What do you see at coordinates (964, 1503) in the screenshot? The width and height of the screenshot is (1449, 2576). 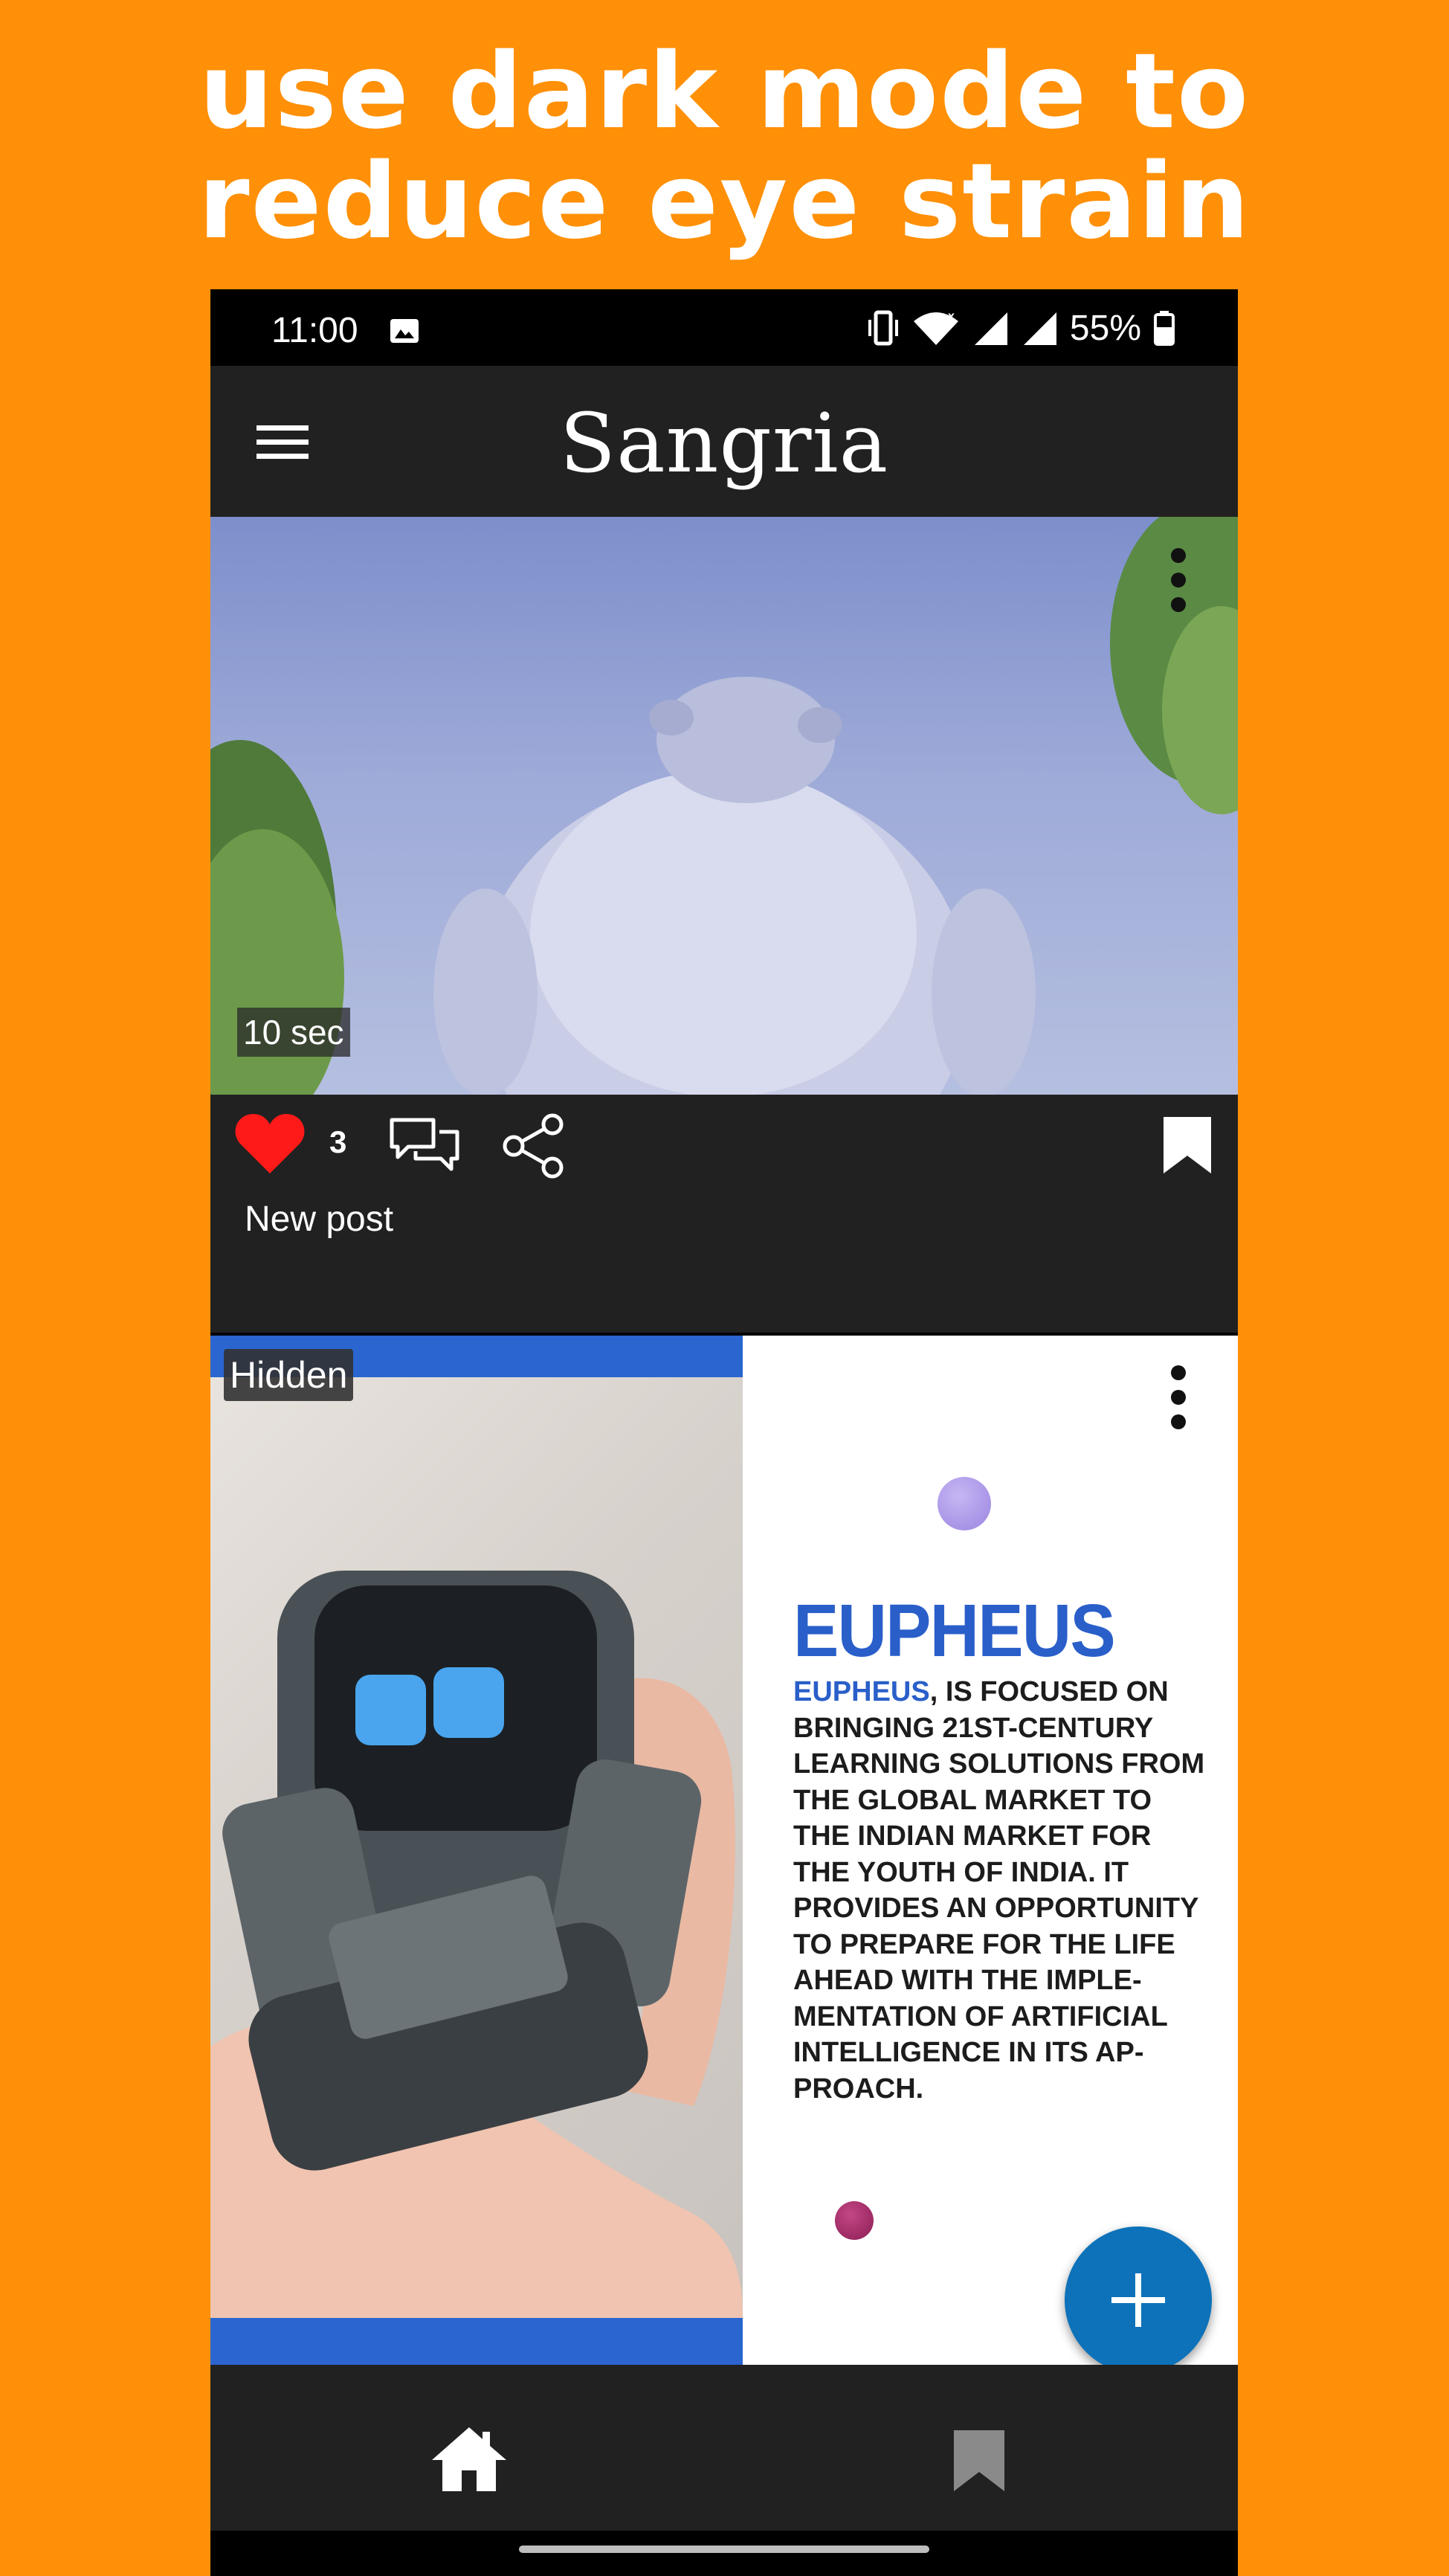 I see `decorative-dot` at bounding box center [964, 1503].